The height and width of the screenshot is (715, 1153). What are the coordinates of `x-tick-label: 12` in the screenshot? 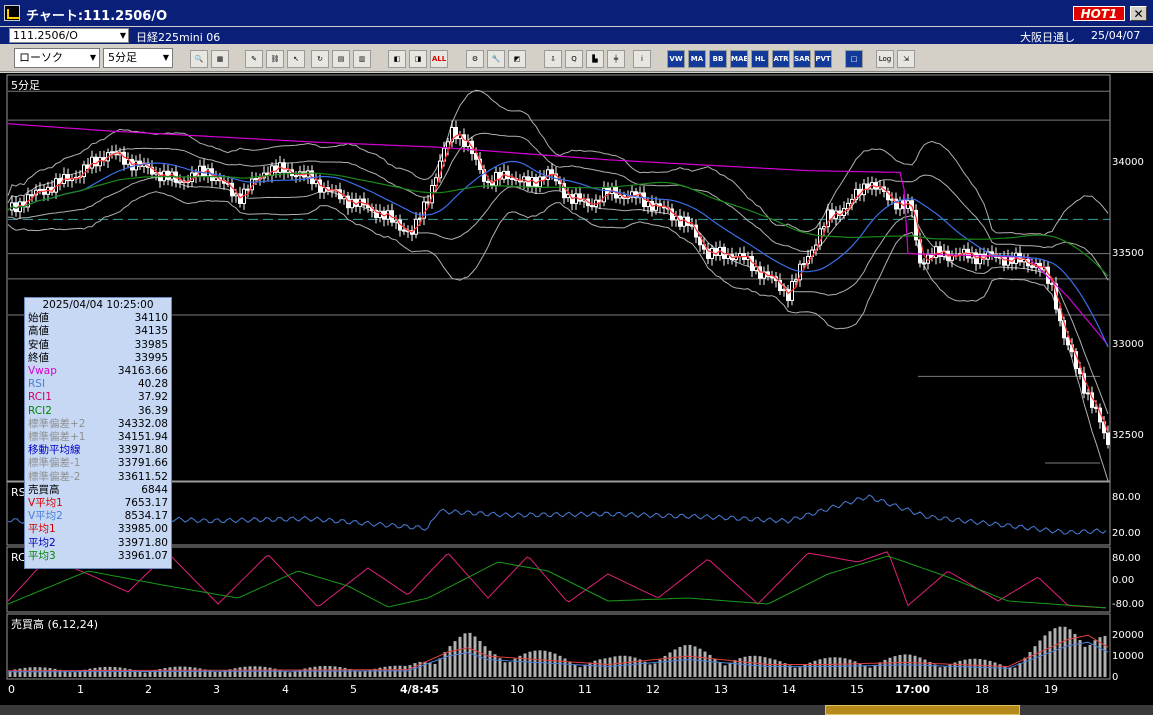 It's located at (653, 689).